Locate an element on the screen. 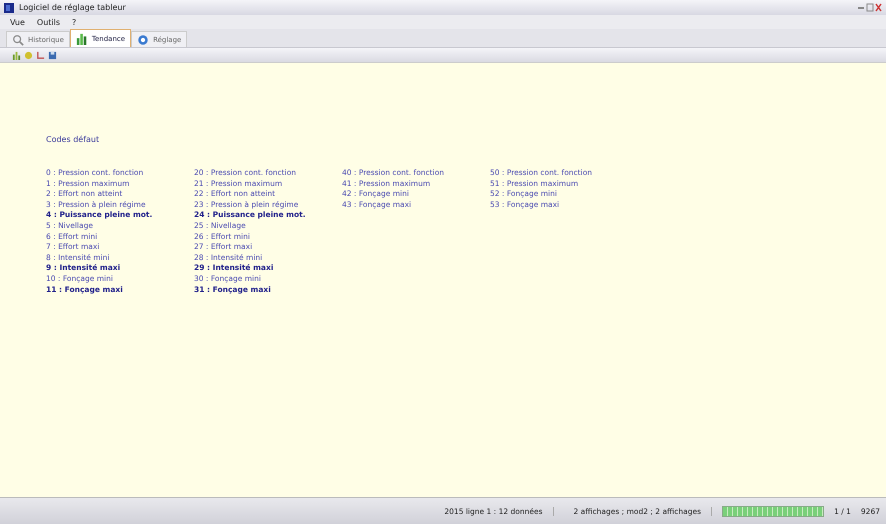 The image size is (886, 524). menu-item: ? is located at coordinates (74, 22).